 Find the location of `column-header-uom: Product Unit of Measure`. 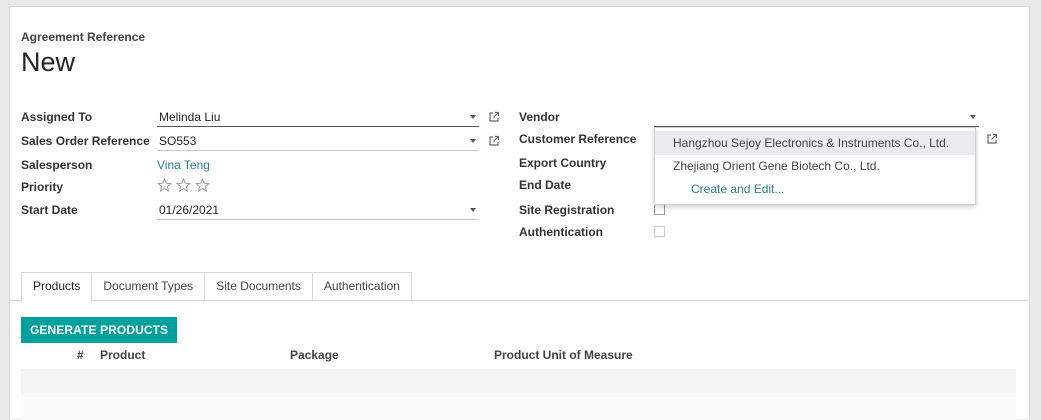

column-header-uom: Product Unit of Measure is located at coordinates (563, 355).